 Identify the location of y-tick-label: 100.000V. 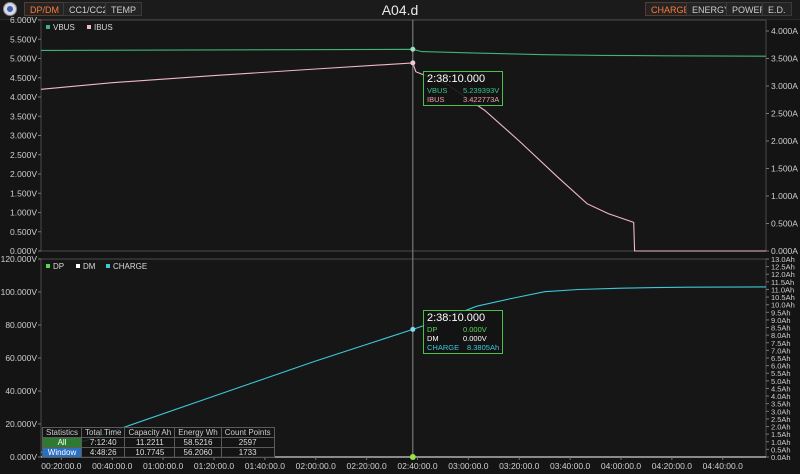
(19, 292).